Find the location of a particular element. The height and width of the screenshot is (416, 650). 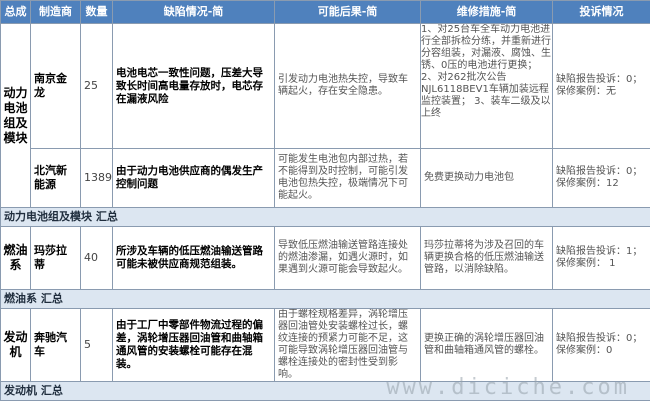

quantity-cell: 1389 is located at coordinates (96, 178).